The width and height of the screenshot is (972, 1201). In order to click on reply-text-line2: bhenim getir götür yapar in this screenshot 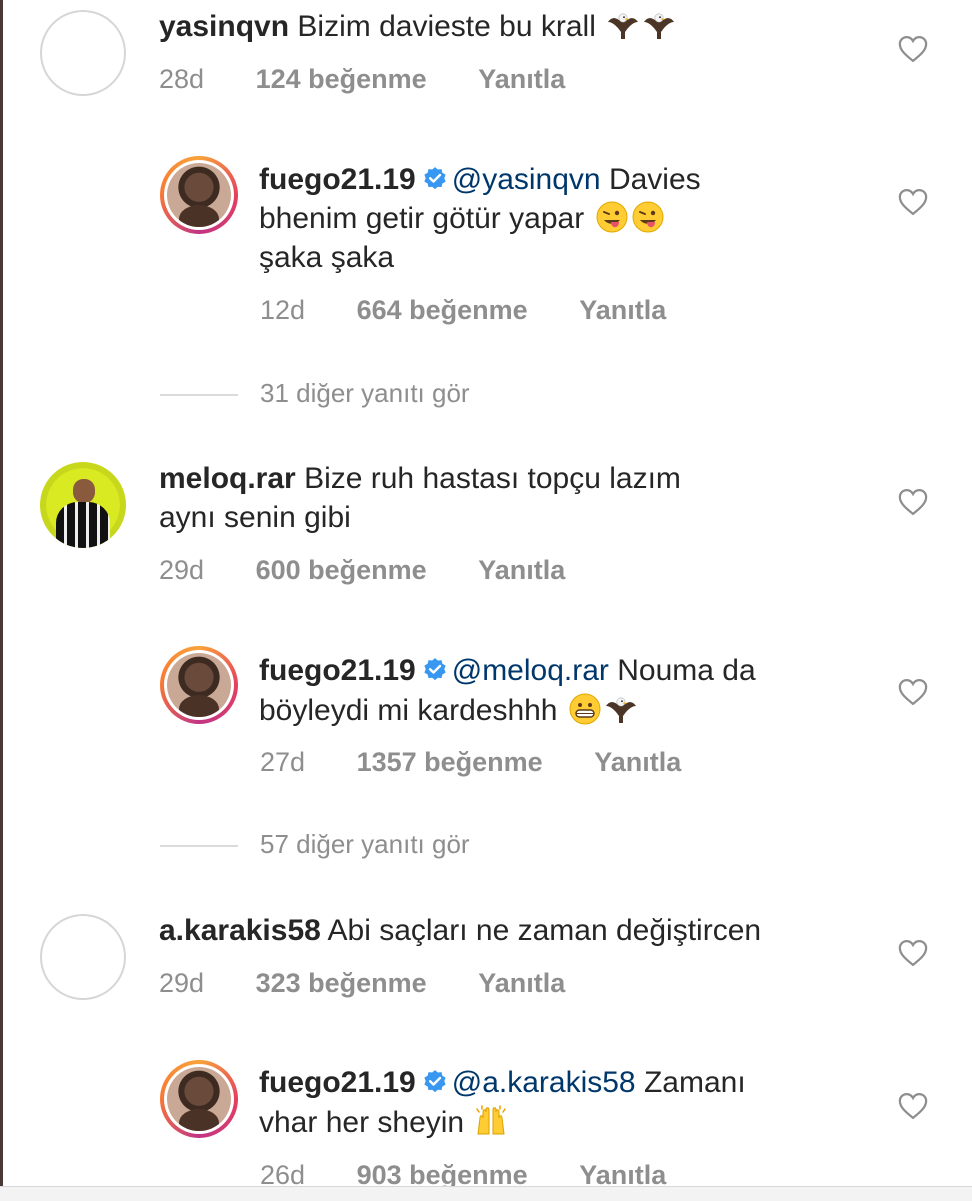, I will do `click(462, 219)`.